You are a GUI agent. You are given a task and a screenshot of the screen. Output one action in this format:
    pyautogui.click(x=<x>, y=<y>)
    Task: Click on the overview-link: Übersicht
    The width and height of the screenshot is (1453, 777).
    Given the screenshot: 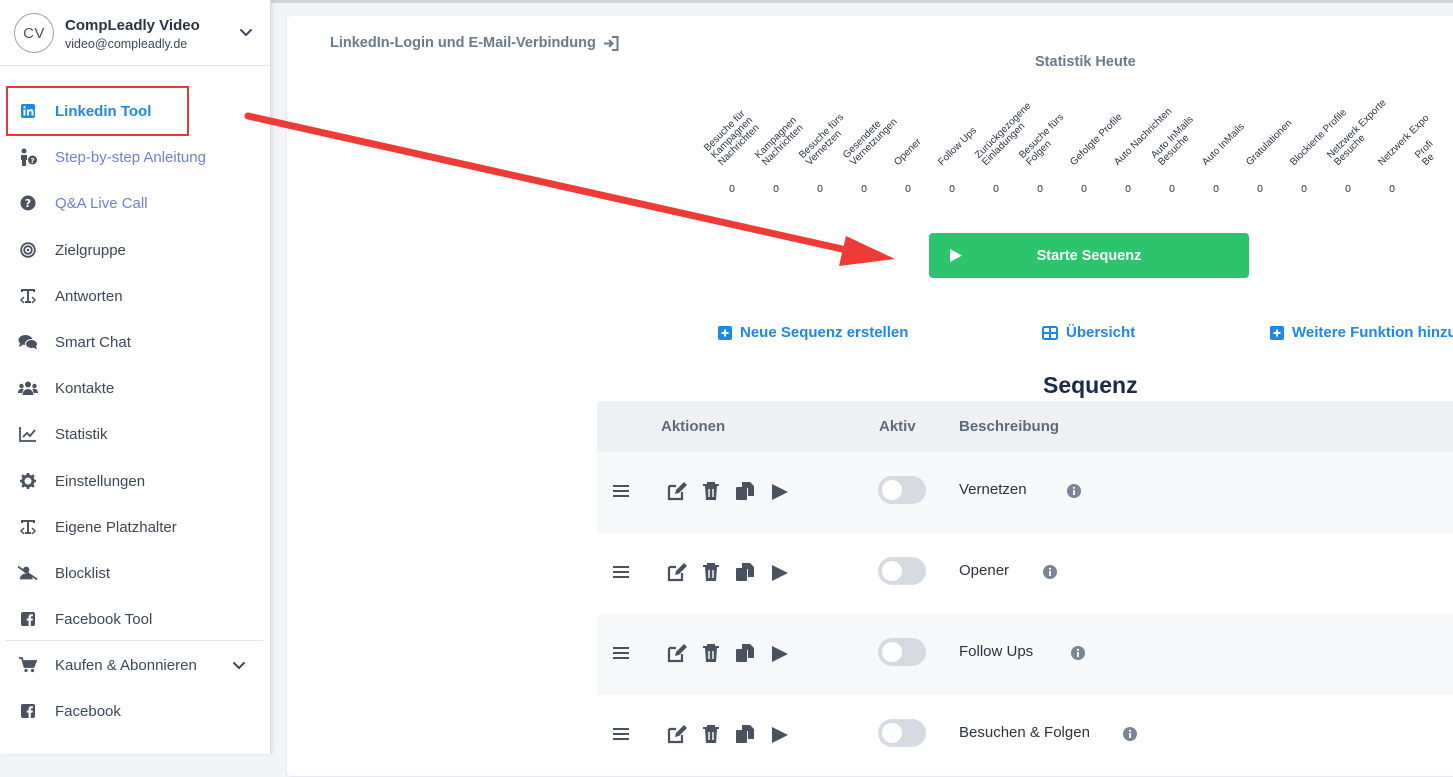 What is the action you would take?
    pyautogui.click(x=1088, y=332)
    